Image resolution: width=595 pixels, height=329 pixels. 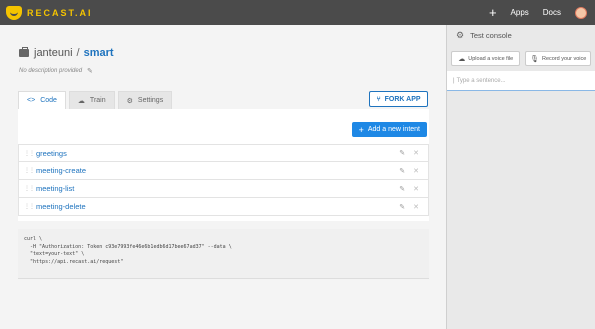 What do you see at coordinates (51, 153) in the screenshot?
I see `intent-name: greetings` at bounding box center [51, 153].